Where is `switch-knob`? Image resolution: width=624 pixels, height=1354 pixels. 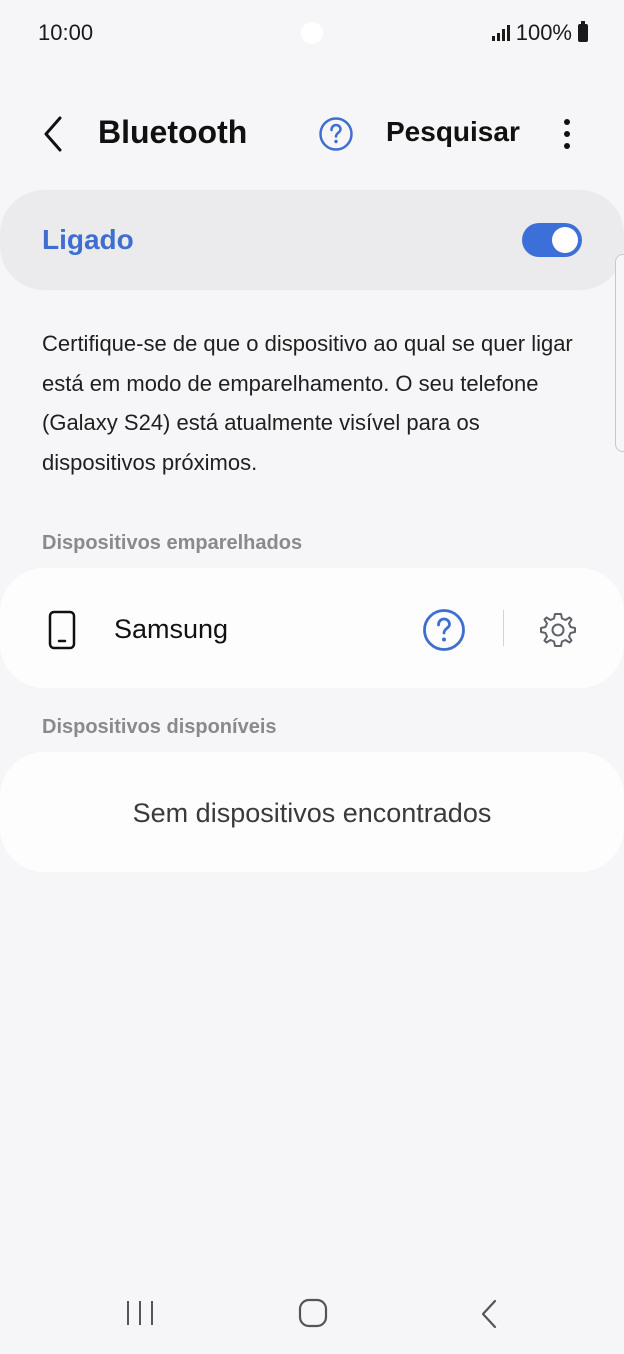
switch-knob is located at coordinates (565, 240).